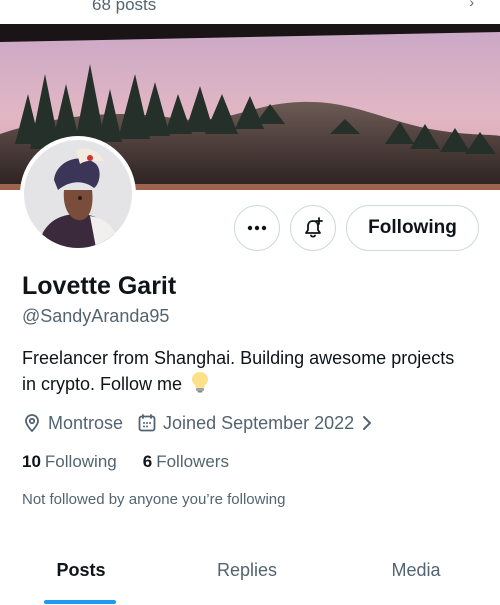 This screenshot has height=605, width=500. I want to click on tab-posts: Posts, so click(81, 576).